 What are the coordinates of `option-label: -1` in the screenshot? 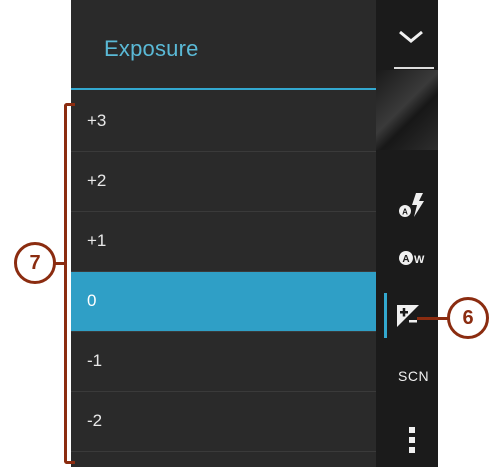 It's located at (95, 360).